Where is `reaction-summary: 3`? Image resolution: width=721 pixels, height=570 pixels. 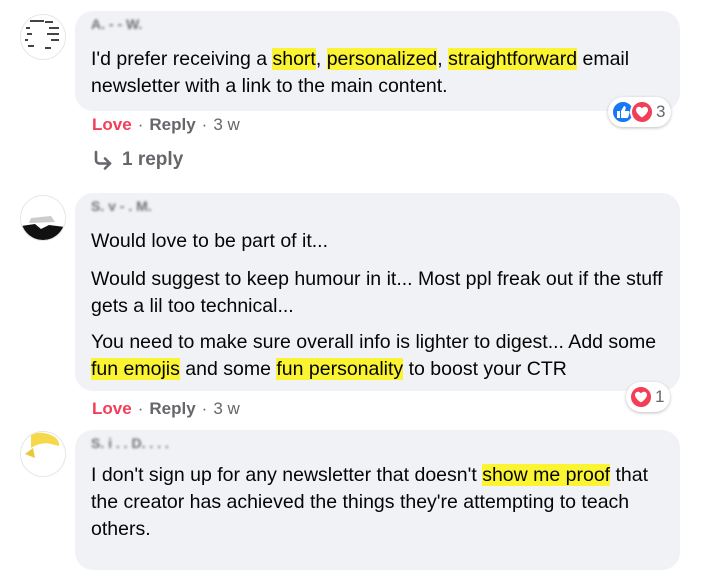
reaction-summary: 3 is located at coordinates (640, 112).